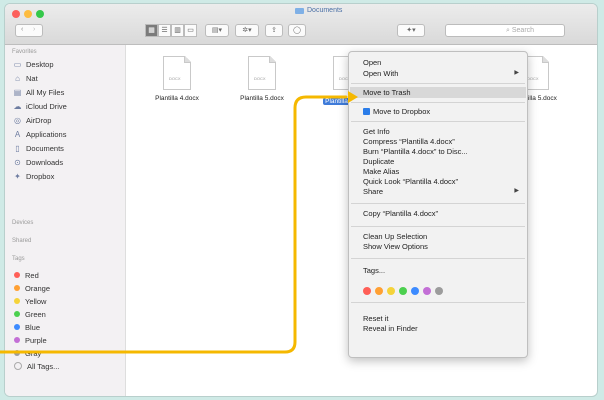 The width and height of the screenshot is (604, 400). I want to click on annotation-arrow-head, so click(353, 97).